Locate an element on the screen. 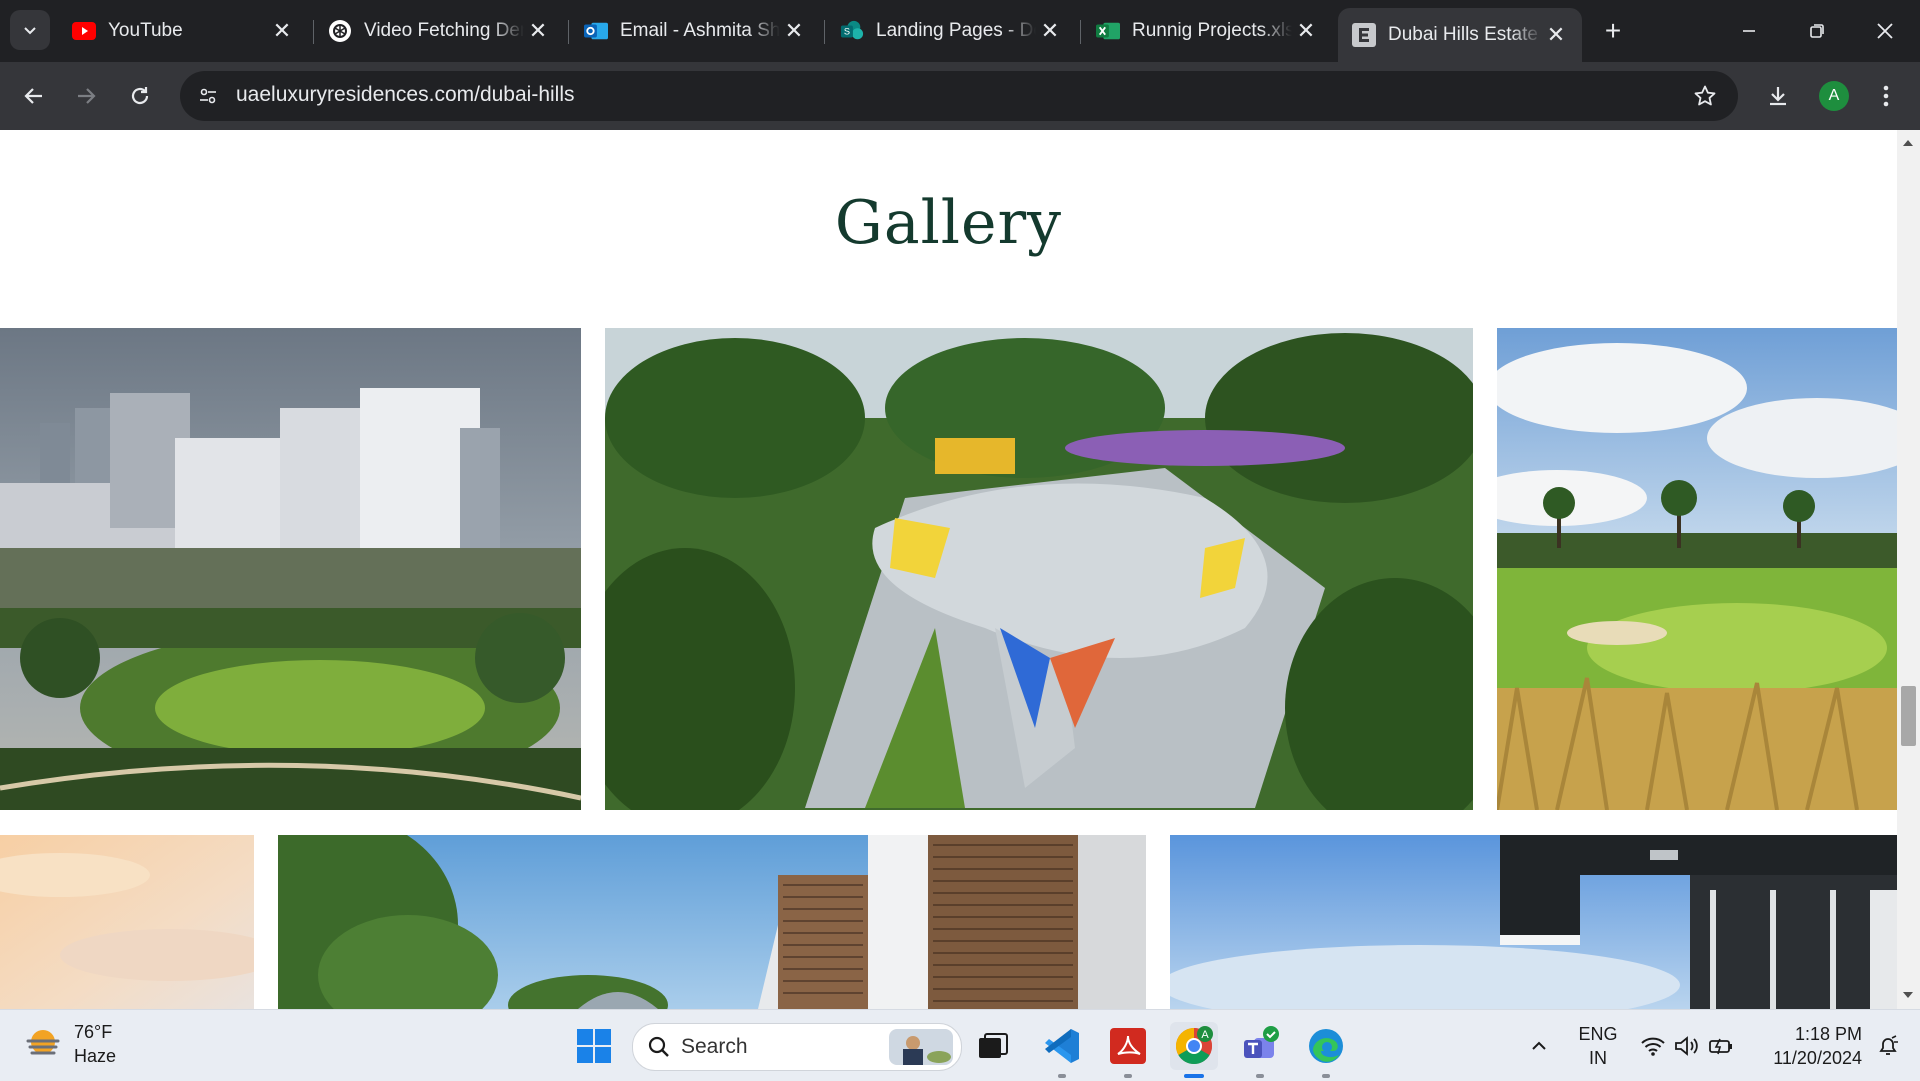  notifications-button is located at coordinates (1888, 1046).